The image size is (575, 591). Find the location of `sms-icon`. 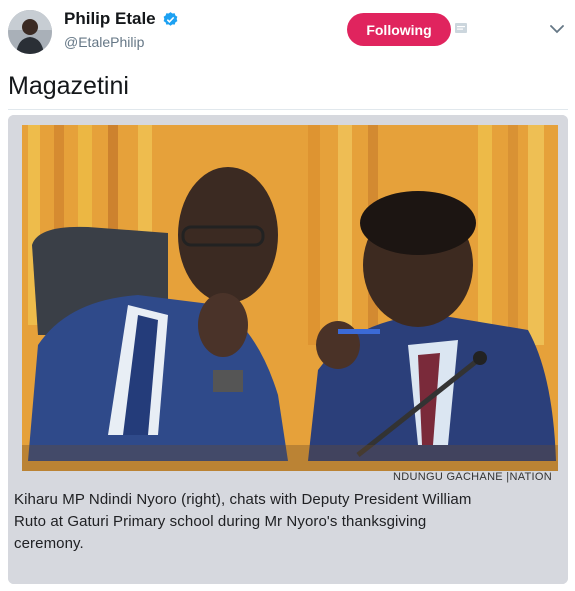

sms-icon is located at coordinates (461, 29).